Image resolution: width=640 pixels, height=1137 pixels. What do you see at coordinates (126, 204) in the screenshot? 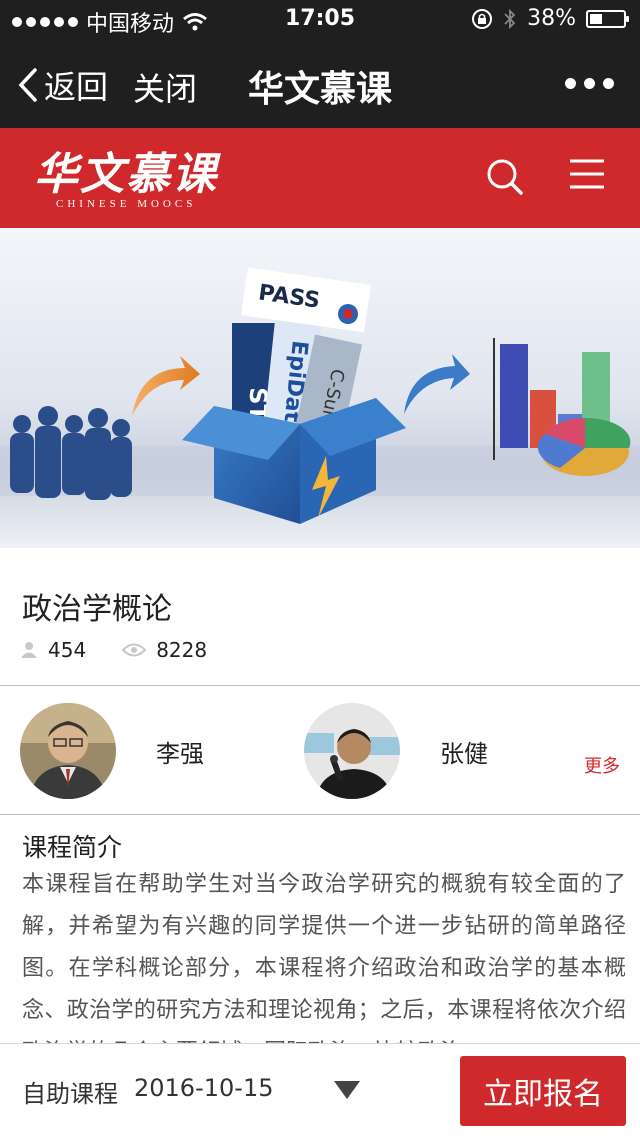
I see `logo-english: CHINESE MOOCS` at bounding box center [126, 204].